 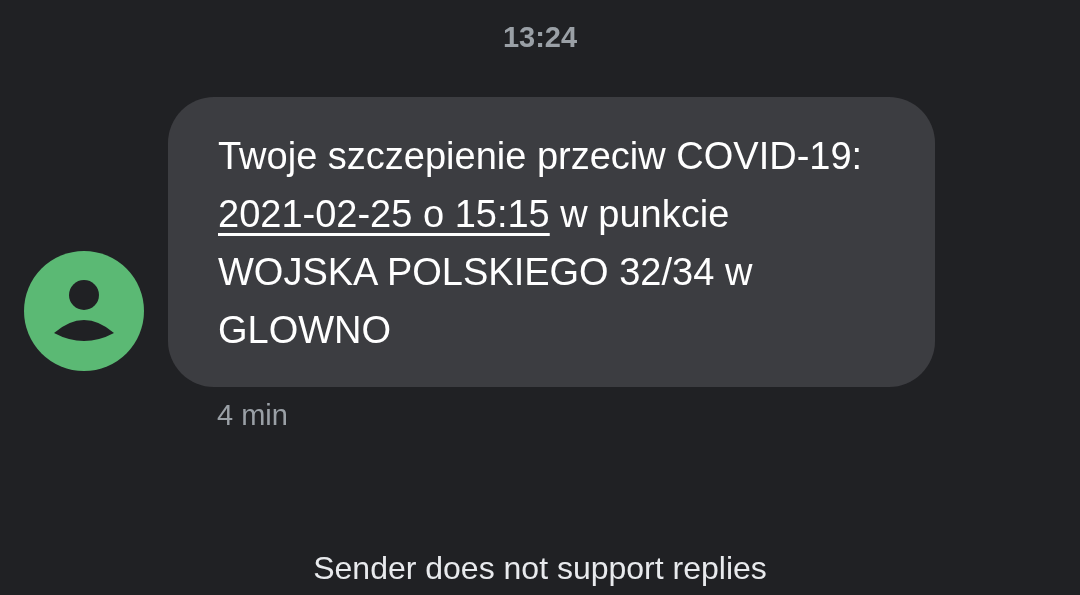 I want to click on no-reply-notice: Sender does not support replies, so click(x=540, y=568).